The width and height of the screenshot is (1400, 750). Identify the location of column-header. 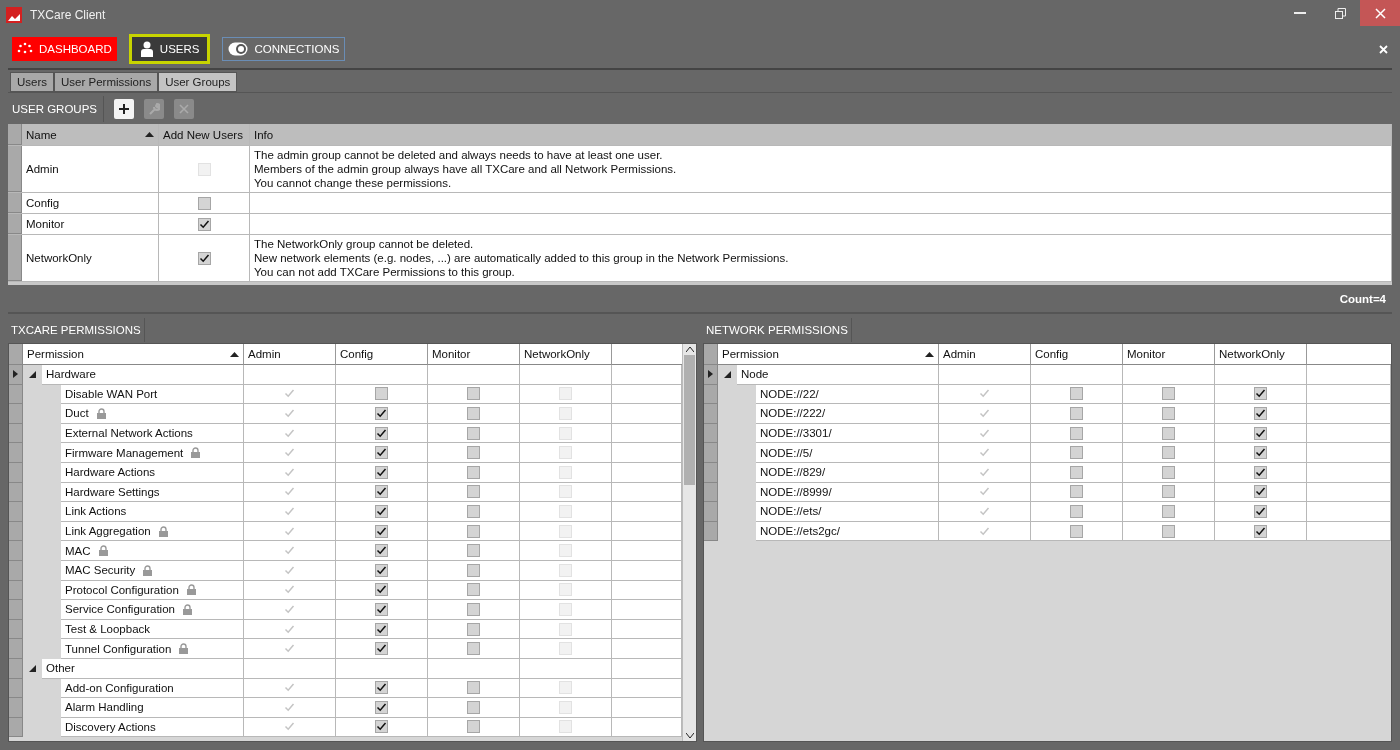
(647, 354).